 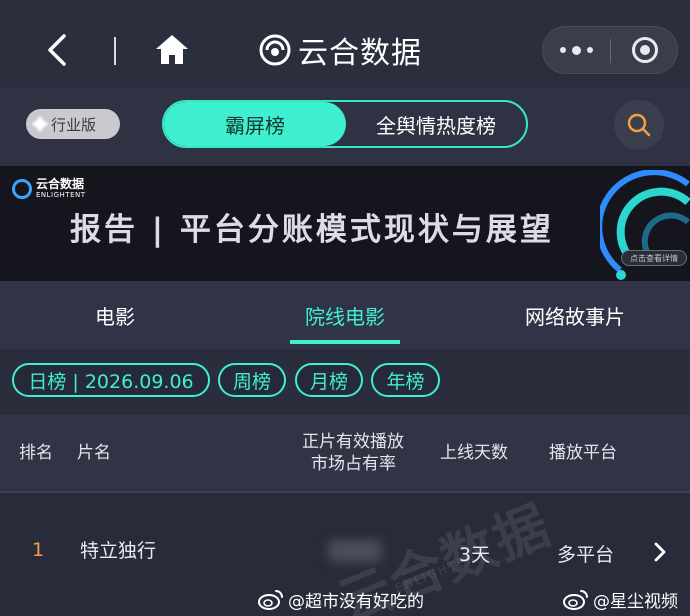 I want to click on tab-dominance-chart: 霸屏榜, so click(x=255, y=124).